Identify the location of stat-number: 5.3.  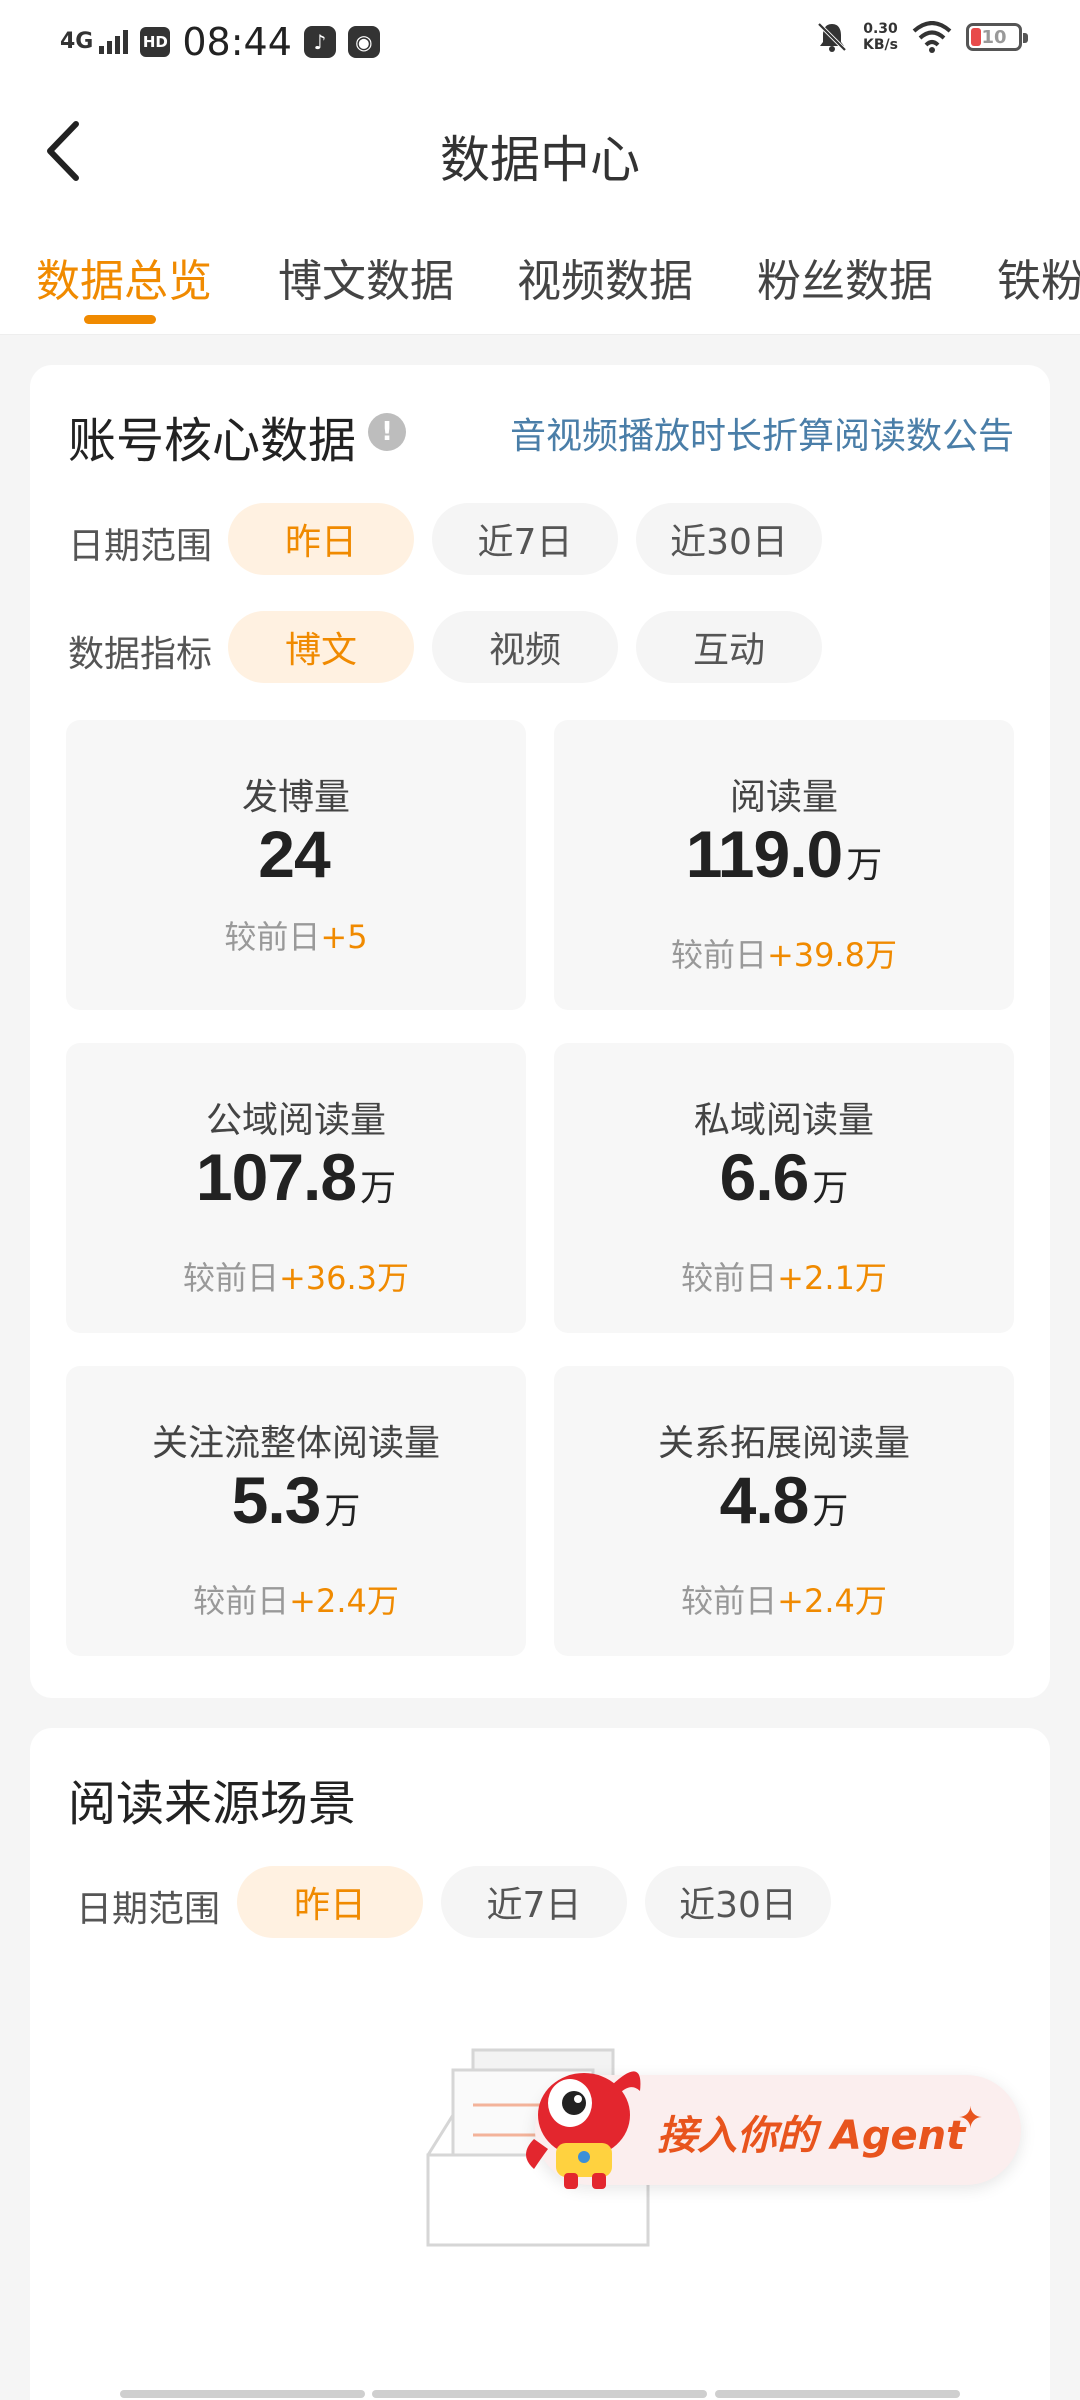
(276, 1500).